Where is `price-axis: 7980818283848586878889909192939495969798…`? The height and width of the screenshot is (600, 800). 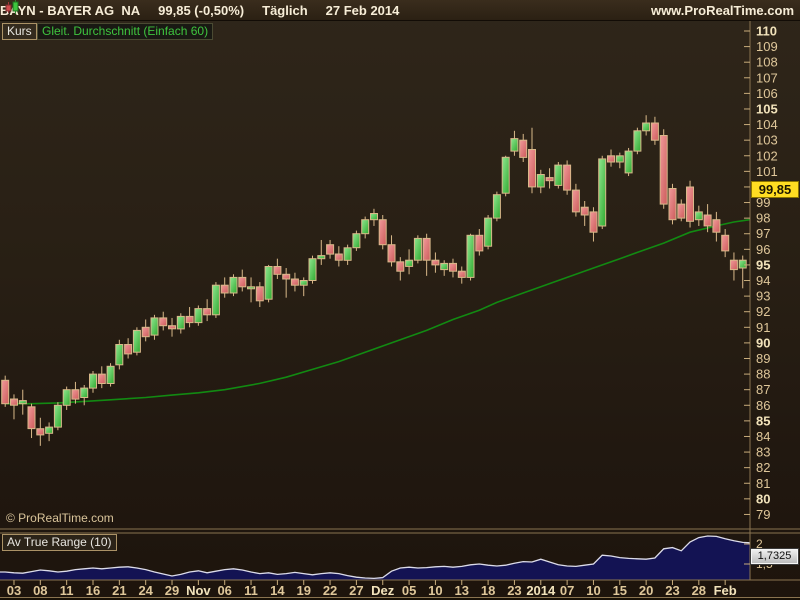 price-axis: 7980818283848586878889909192939495969798… is located at coordinates (761, 273).